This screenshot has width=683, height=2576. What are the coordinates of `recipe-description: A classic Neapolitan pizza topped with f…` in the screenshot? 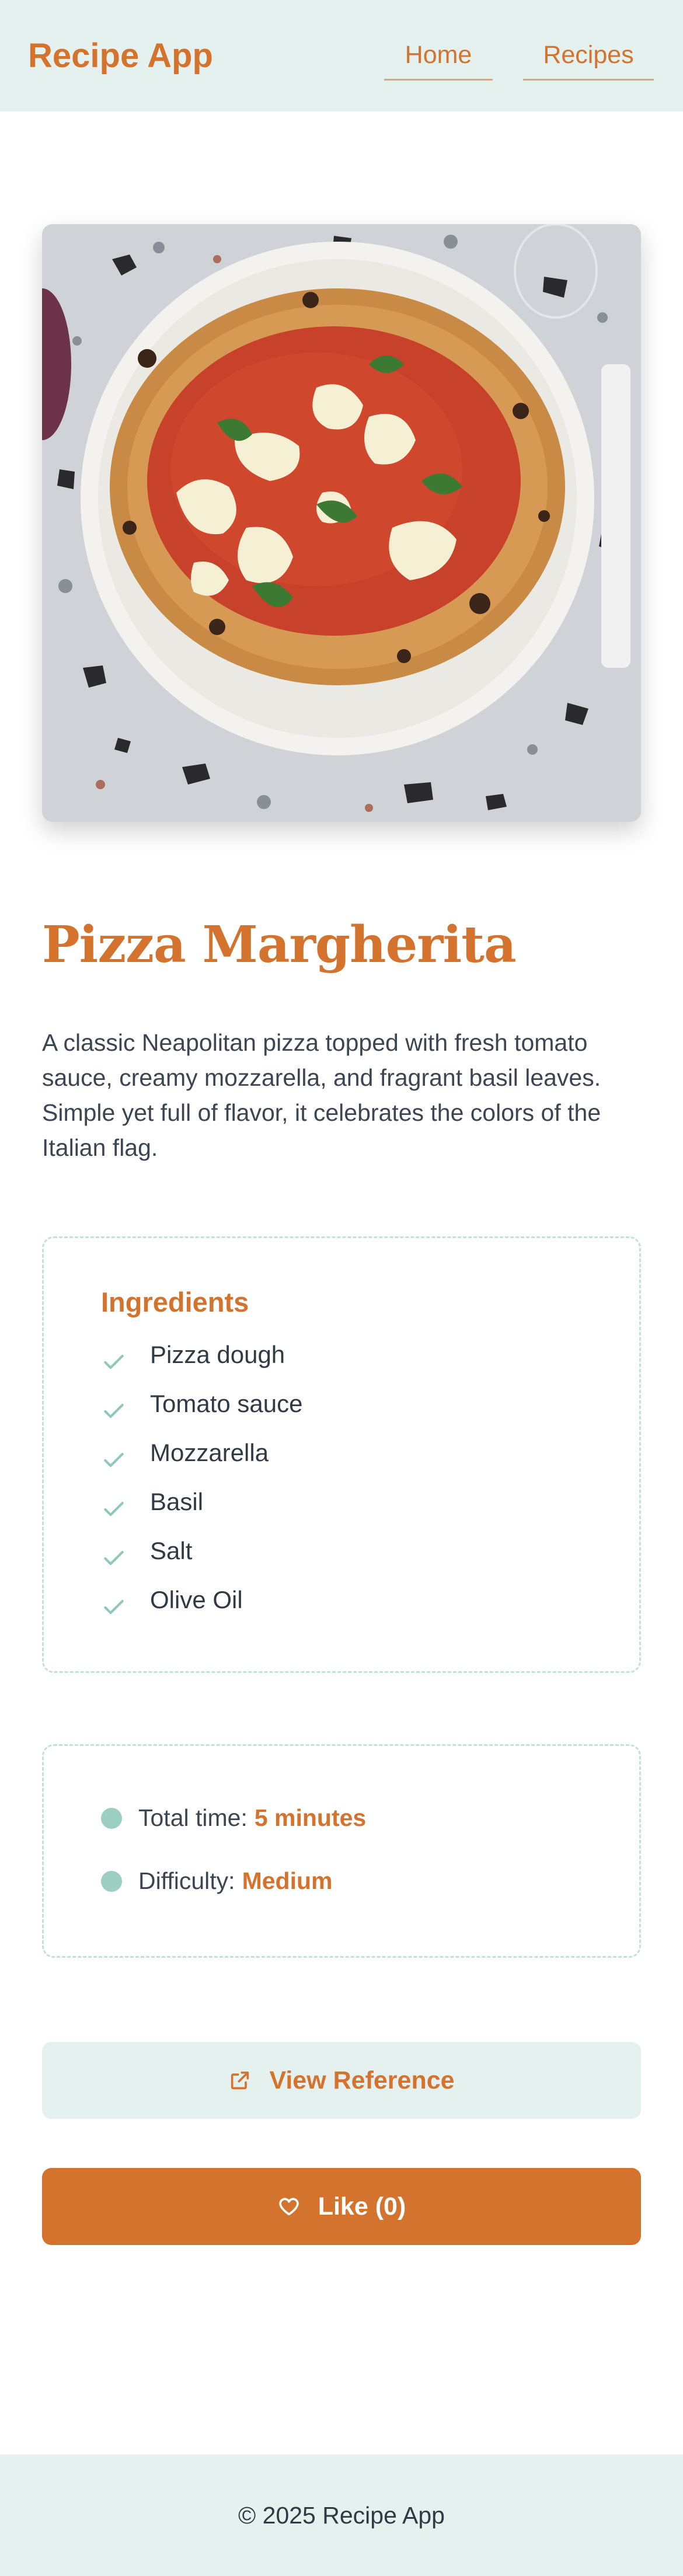 It's located at (321, 1095).